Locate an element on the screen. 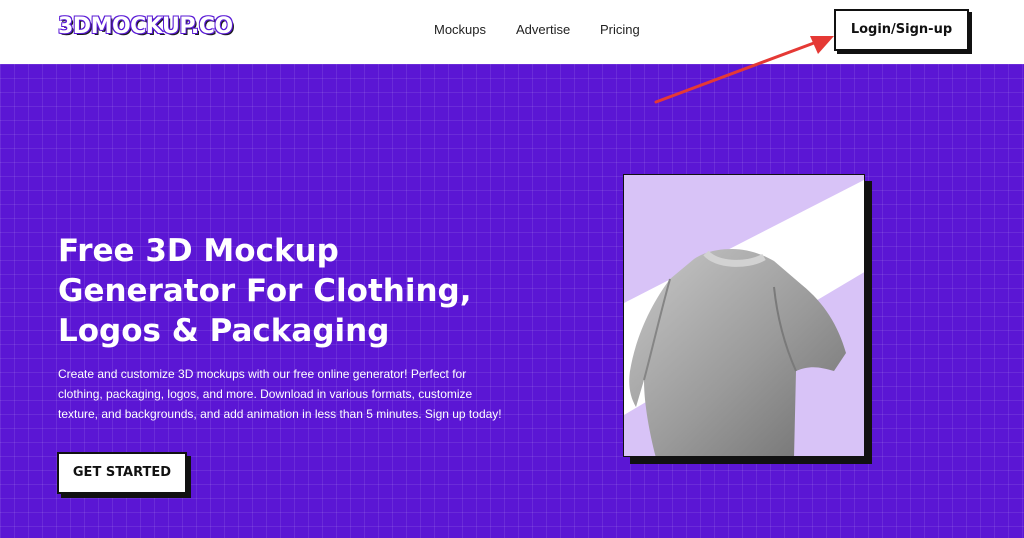 This screenshot has height=538, width=1024. nav-mockups: Mockups is located at coordinates (460, 29).